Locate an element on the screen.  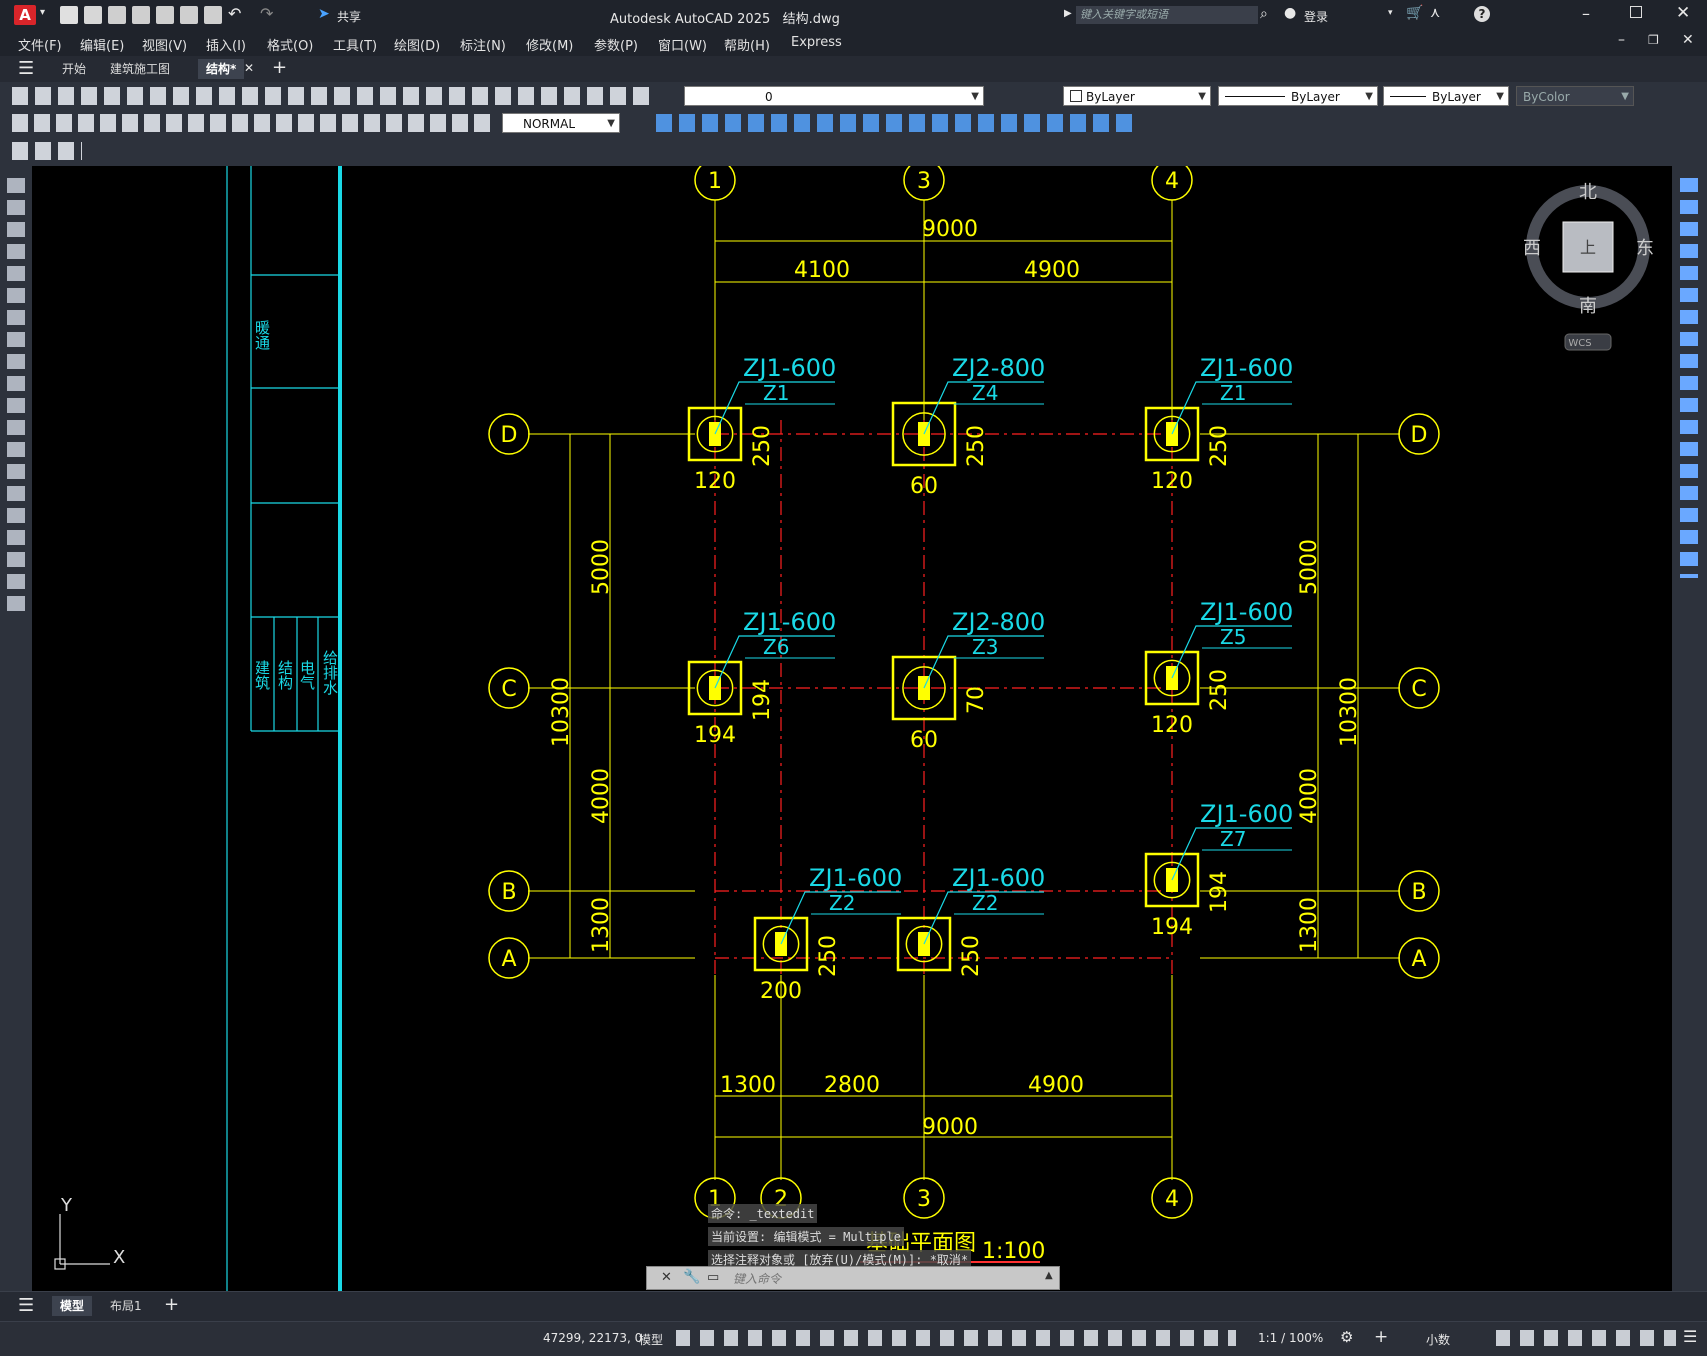
autodesk-app-icon: ⋏ is located at coordinates (1435, 13).